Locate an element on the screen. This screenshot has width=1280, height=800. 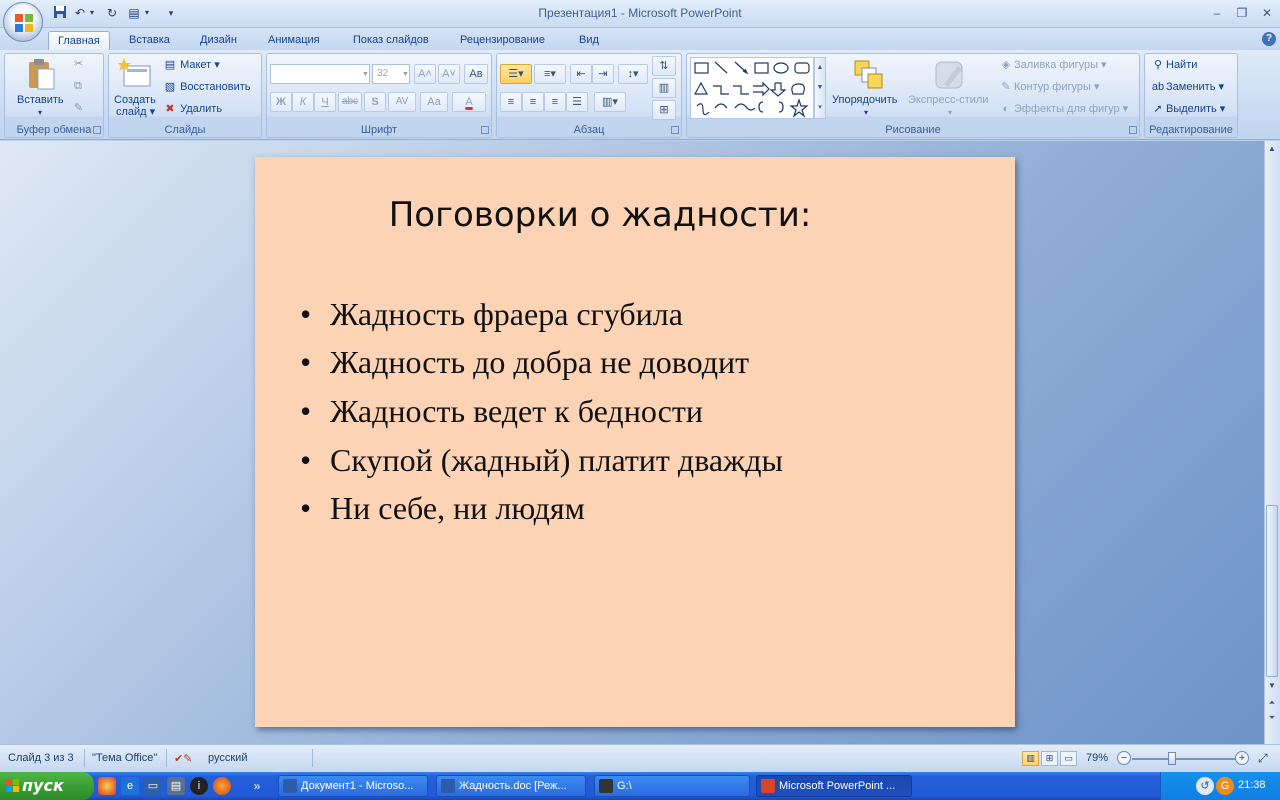
delete-slide-button: ✖ Удалить is located at coordinates (192, 109).